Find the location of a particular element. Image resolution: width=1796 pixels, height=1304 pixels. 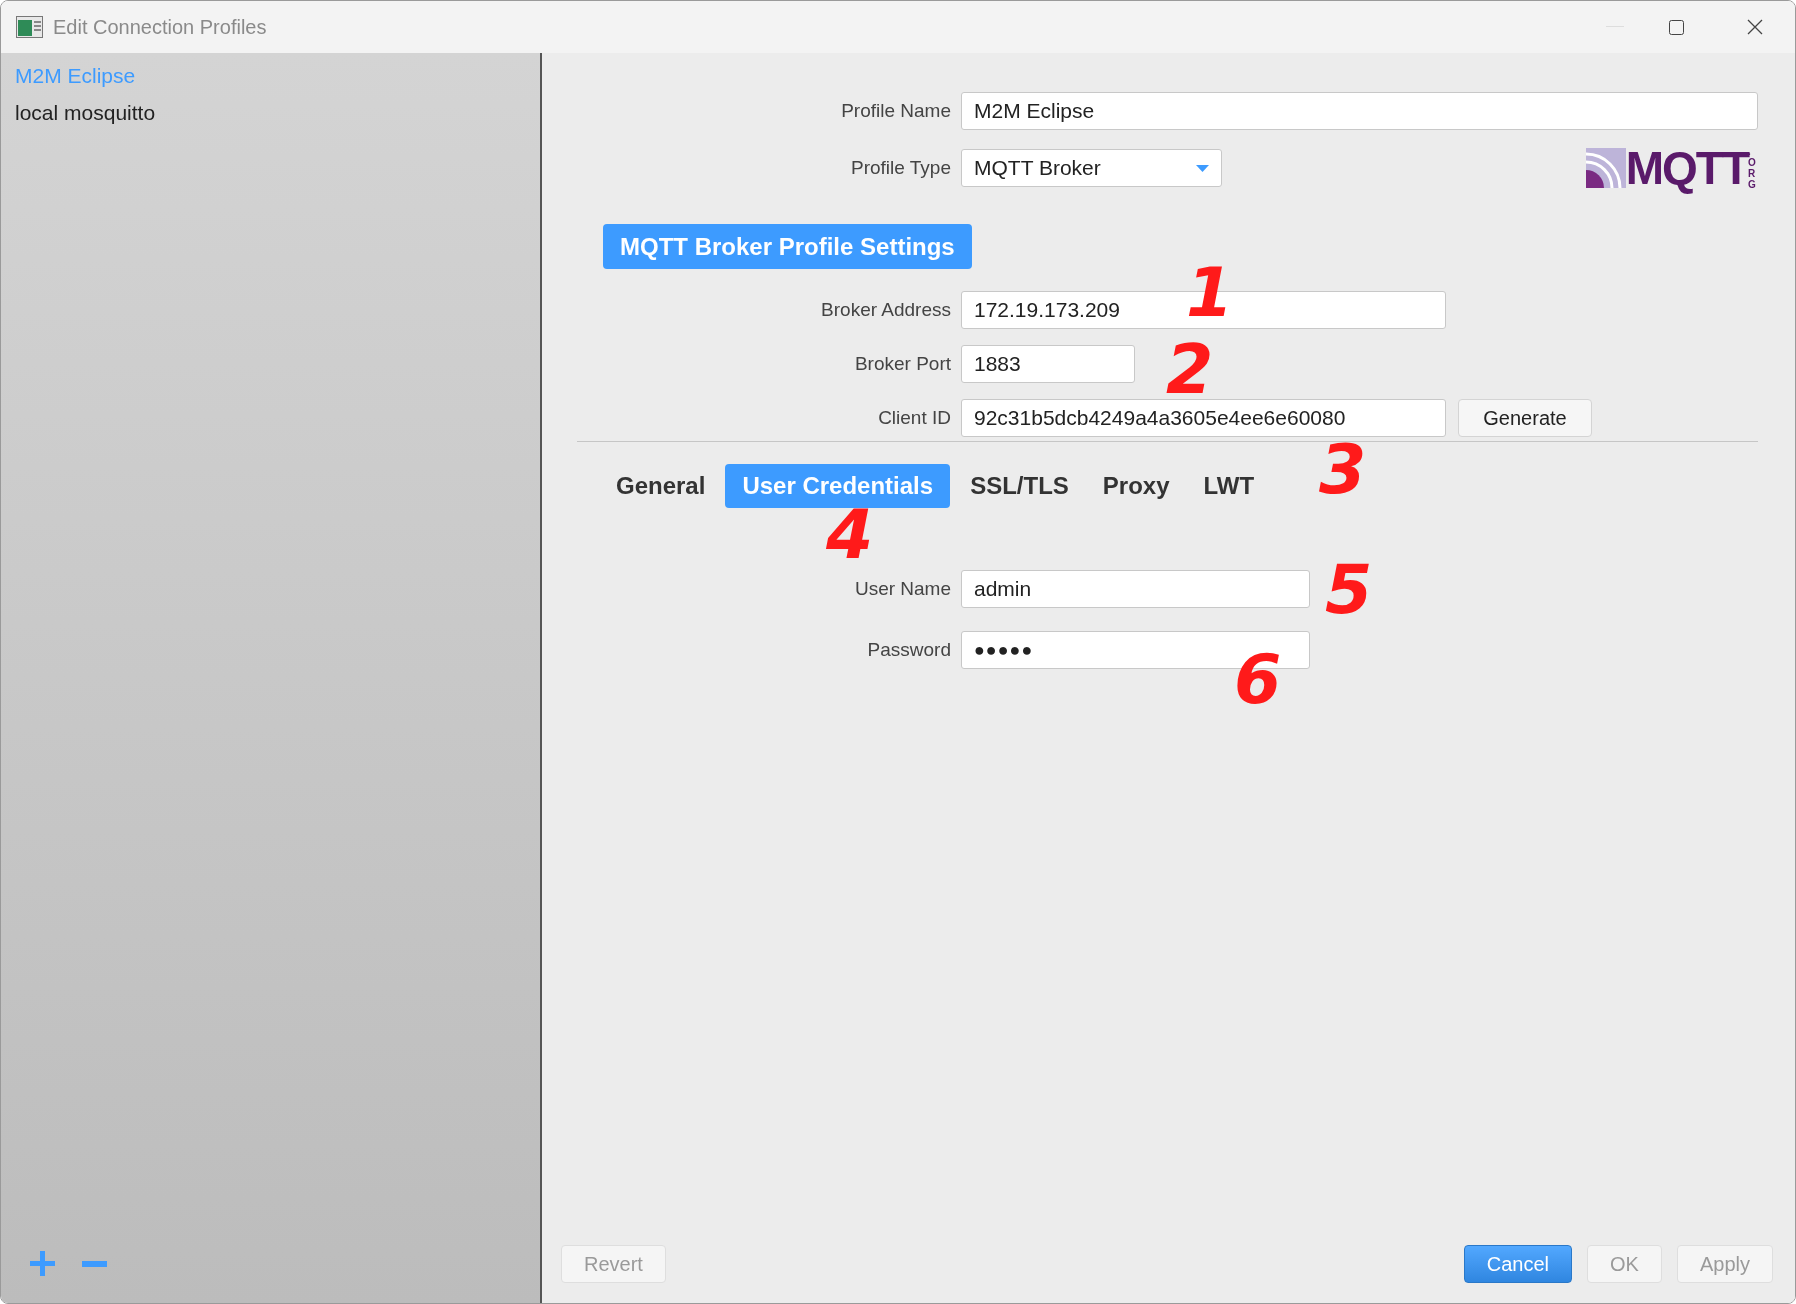

text-field: admin is located at coordinates (1135, 589).